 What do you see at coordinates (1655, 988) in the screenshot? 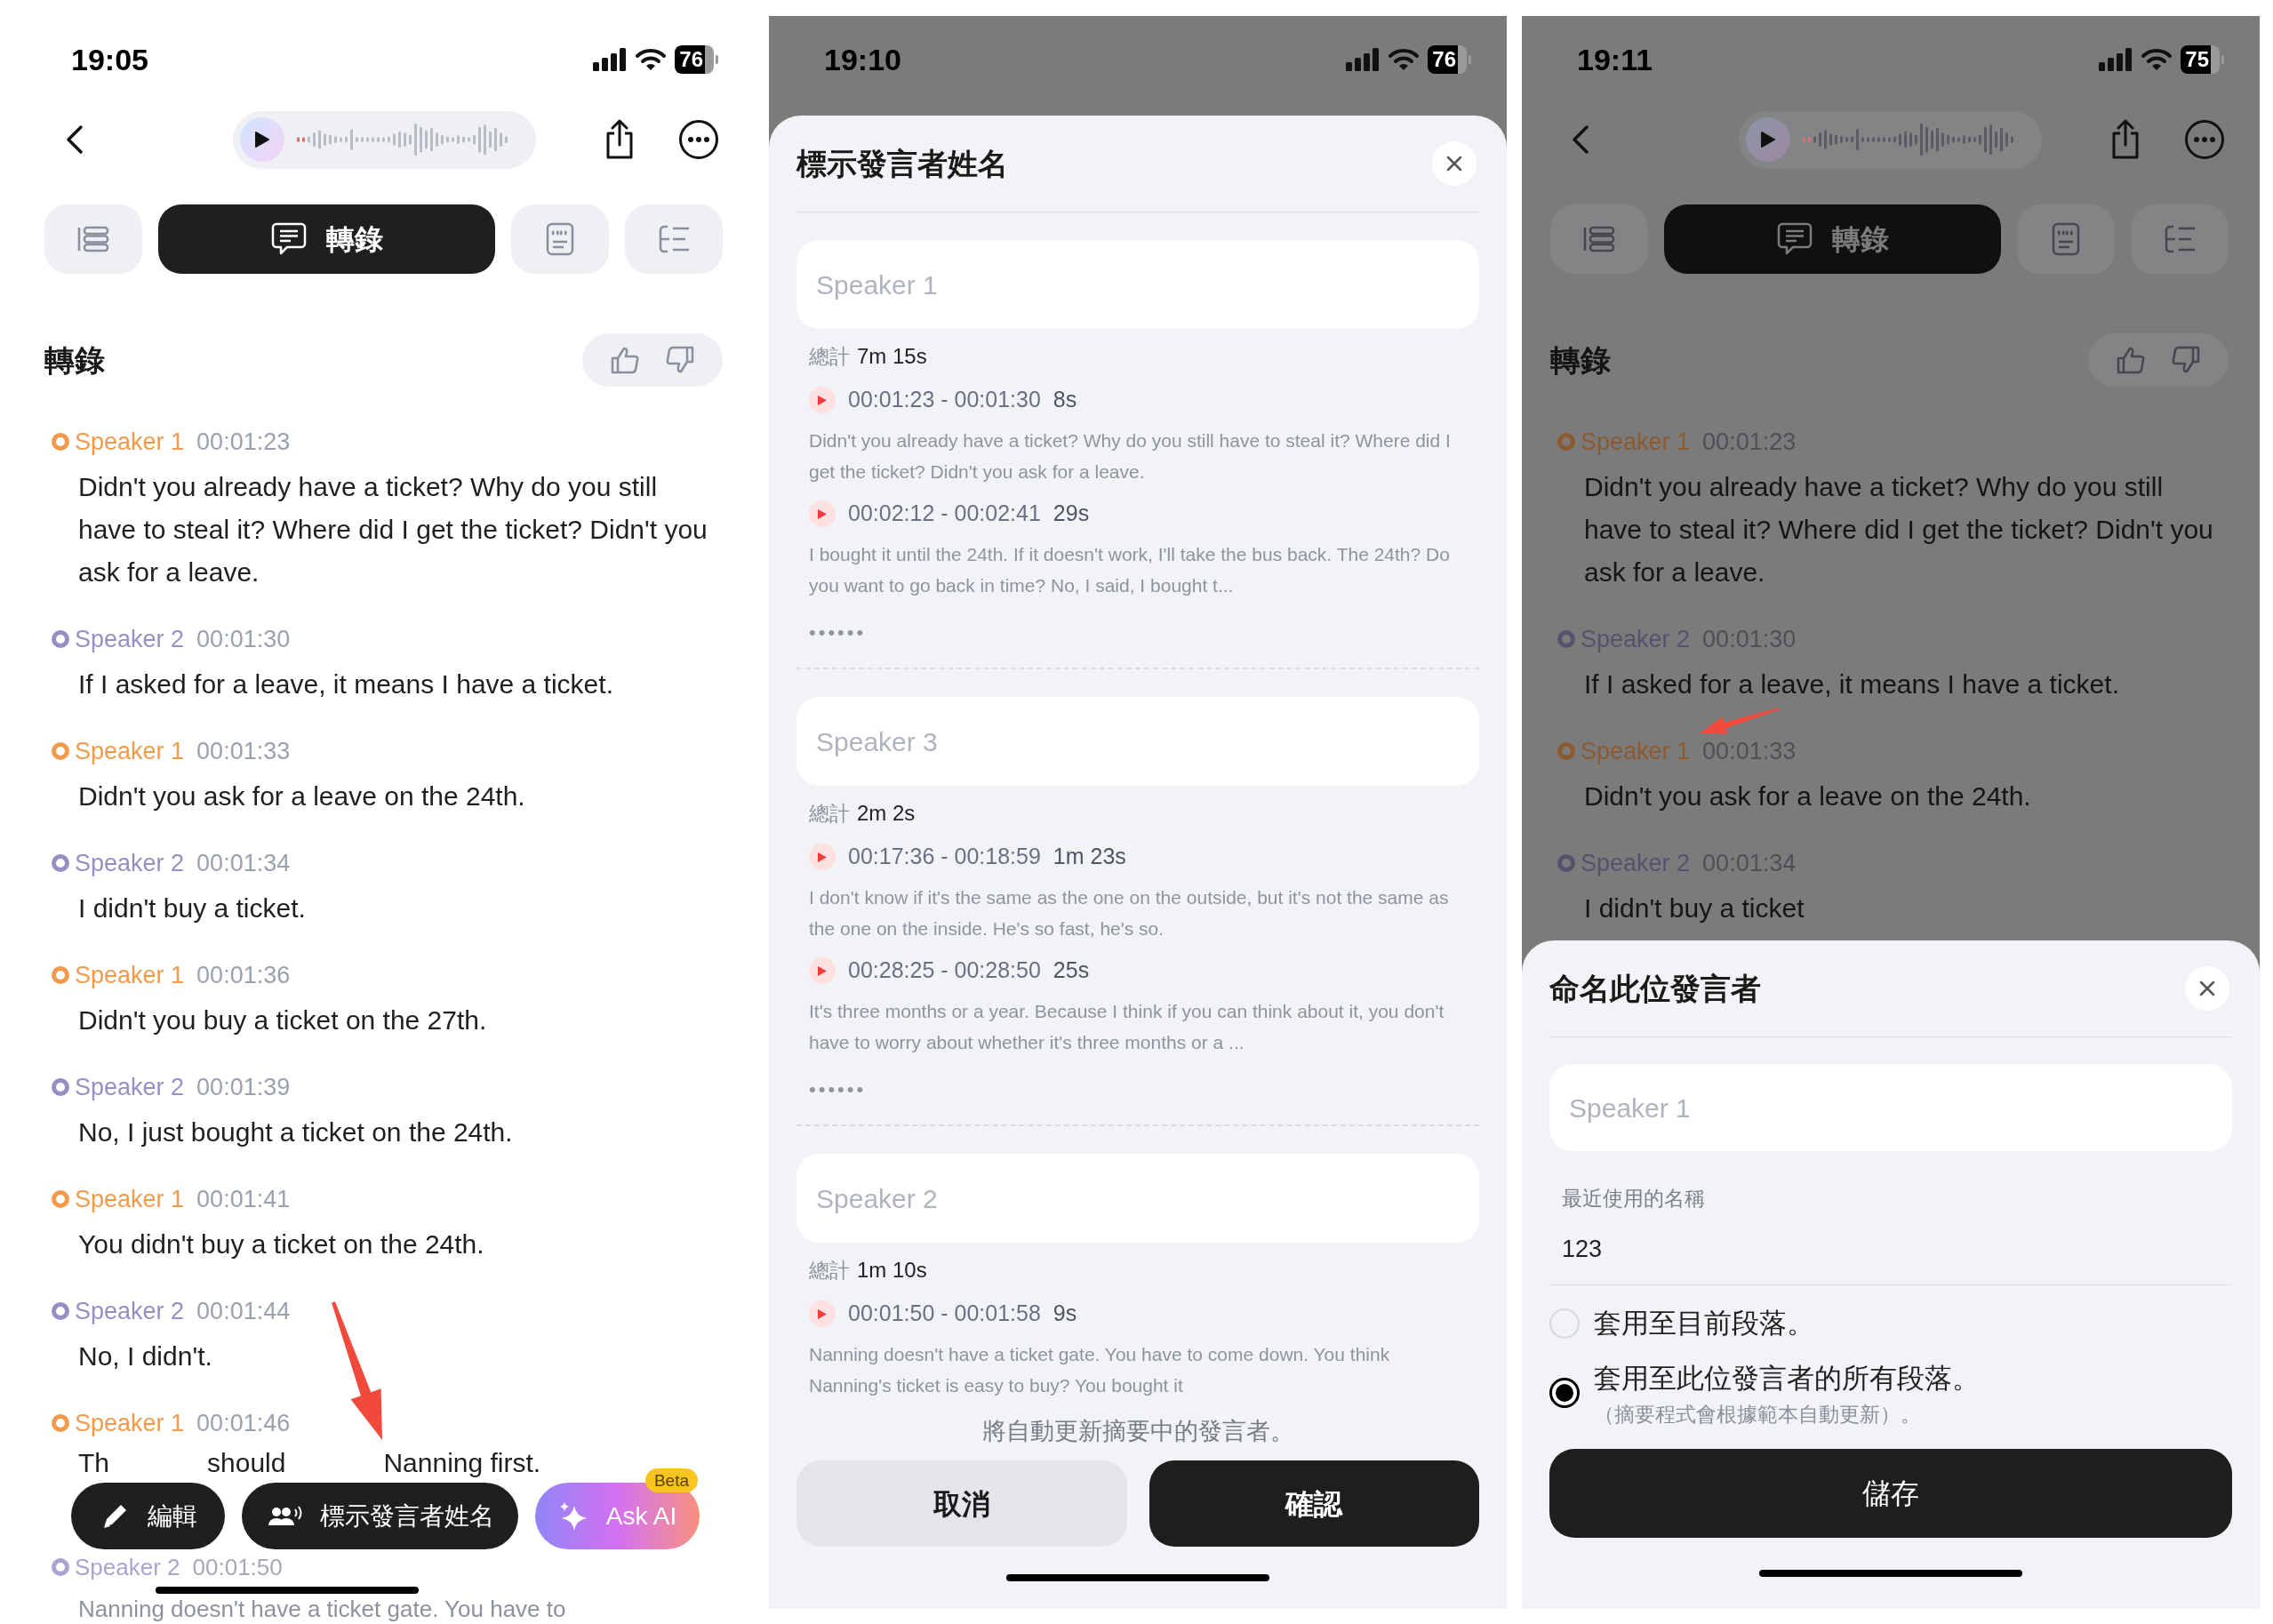
I see `sheet-title: 命名此位發言者` at bounding box center [1655, 988].